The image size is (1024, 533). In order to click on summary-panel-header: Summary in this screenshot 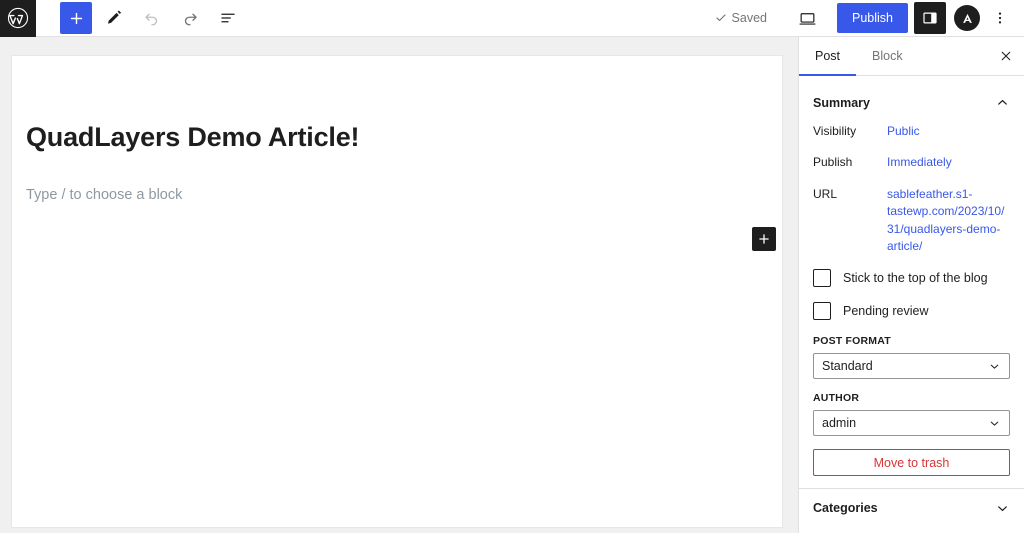, I will do `click(911, 102)`.